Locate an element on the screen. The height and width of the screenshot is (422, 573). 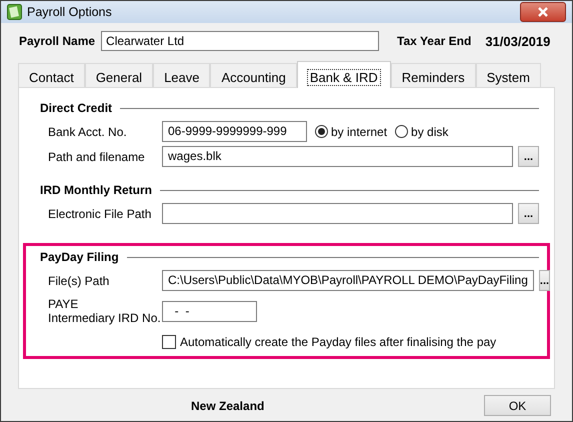
tab: Reminders is located at coordinates (433, 75).